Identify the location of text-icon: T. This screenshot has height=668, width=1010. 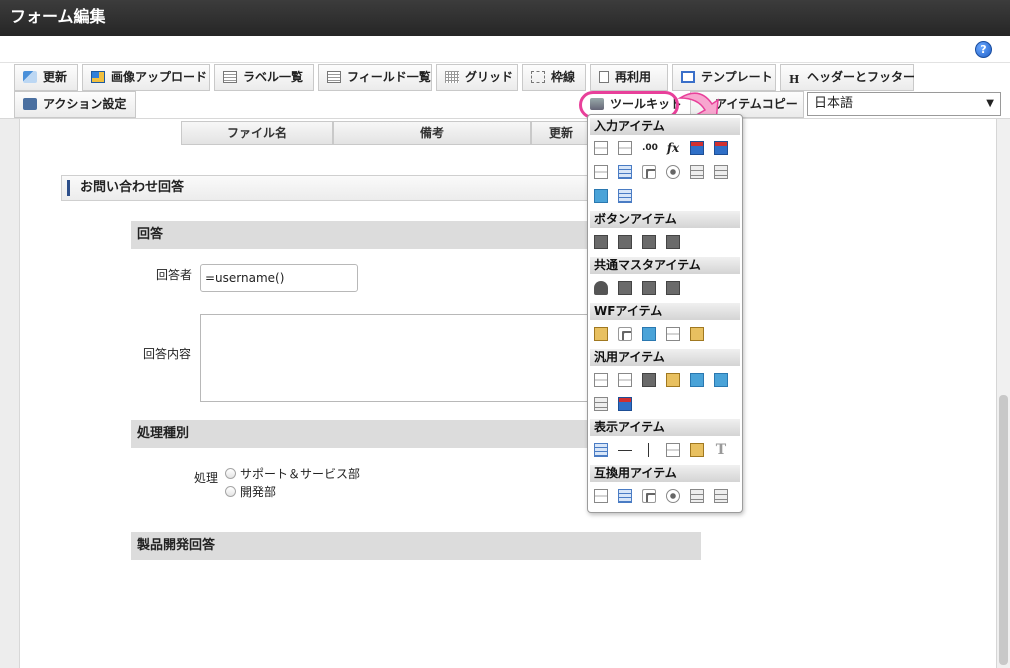
(721, 450).